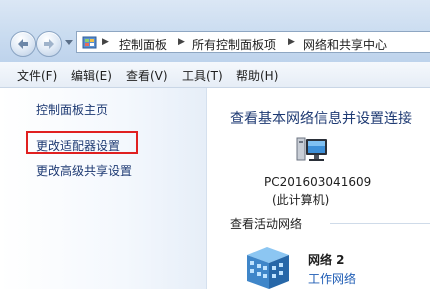 The width and height of the screenshot is (430, 289). I want to click on highlight-box, so click(82, 142).